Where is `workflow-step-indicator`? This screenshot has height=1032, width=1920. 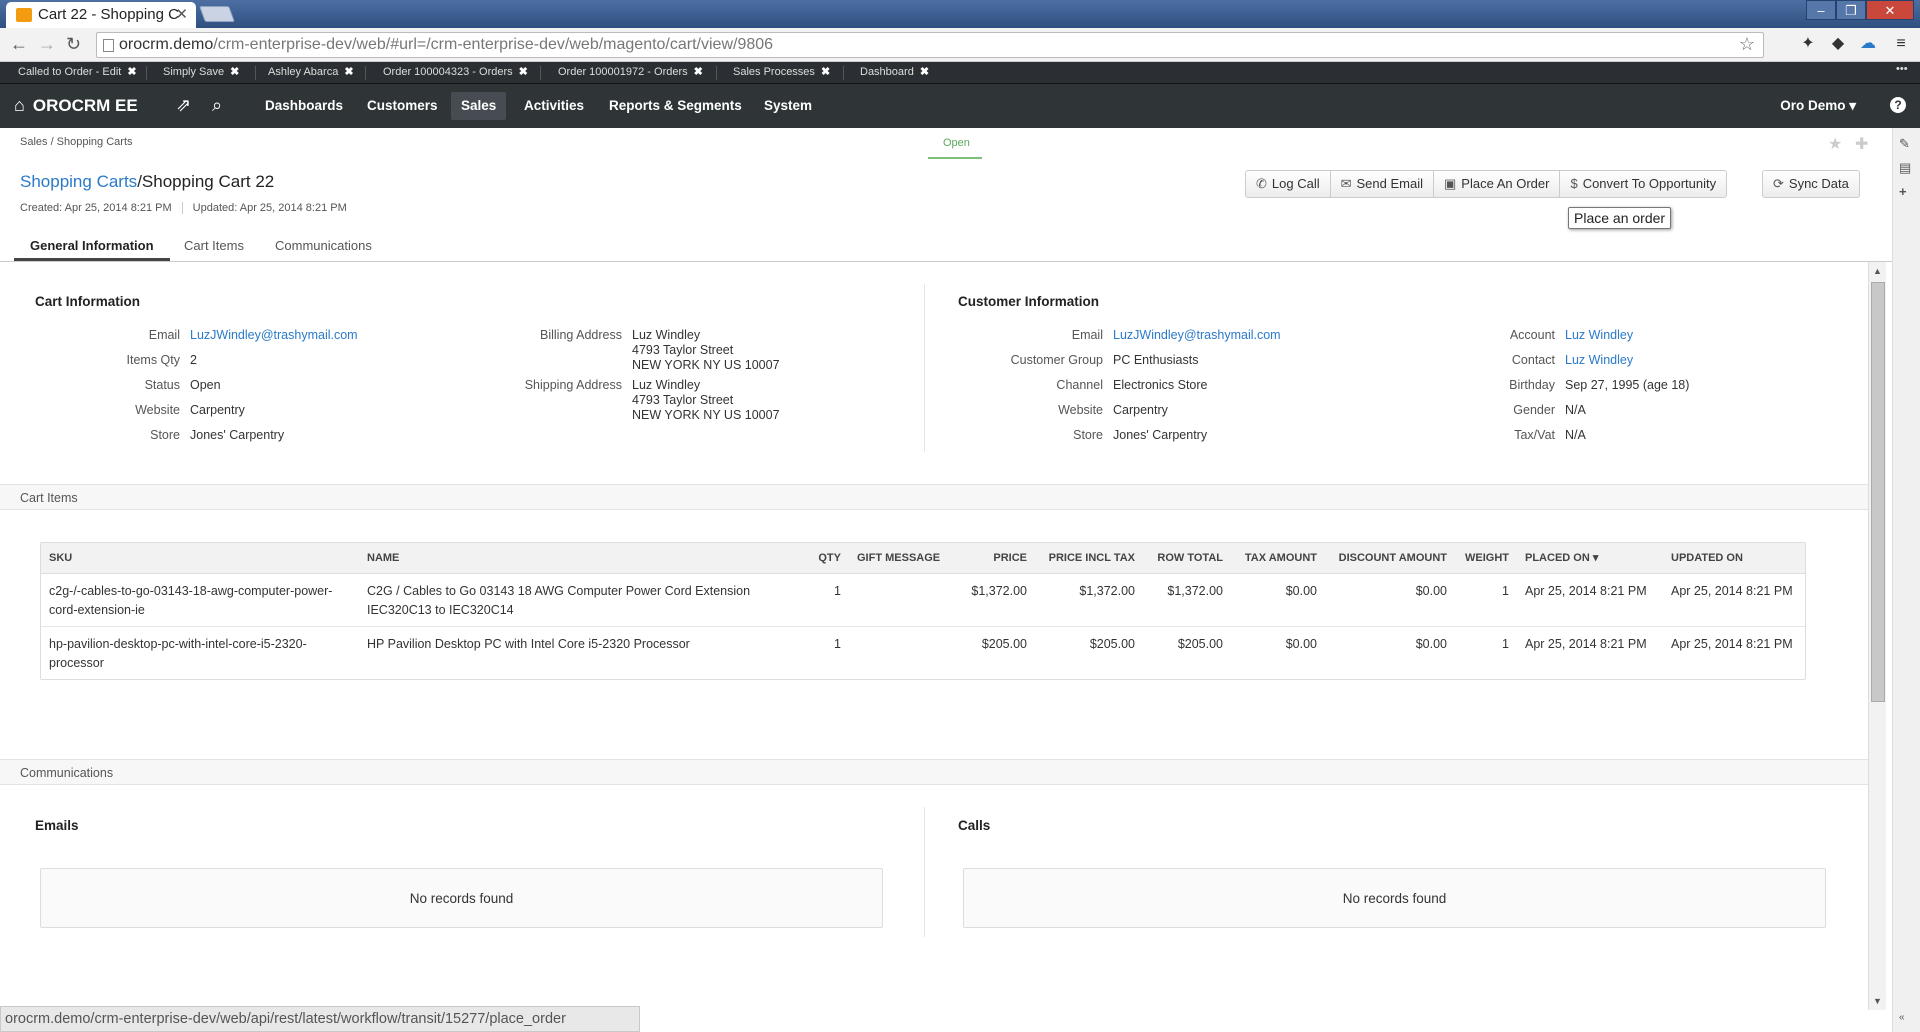 workflow-step-indicator is located at coordinates (955, 158).